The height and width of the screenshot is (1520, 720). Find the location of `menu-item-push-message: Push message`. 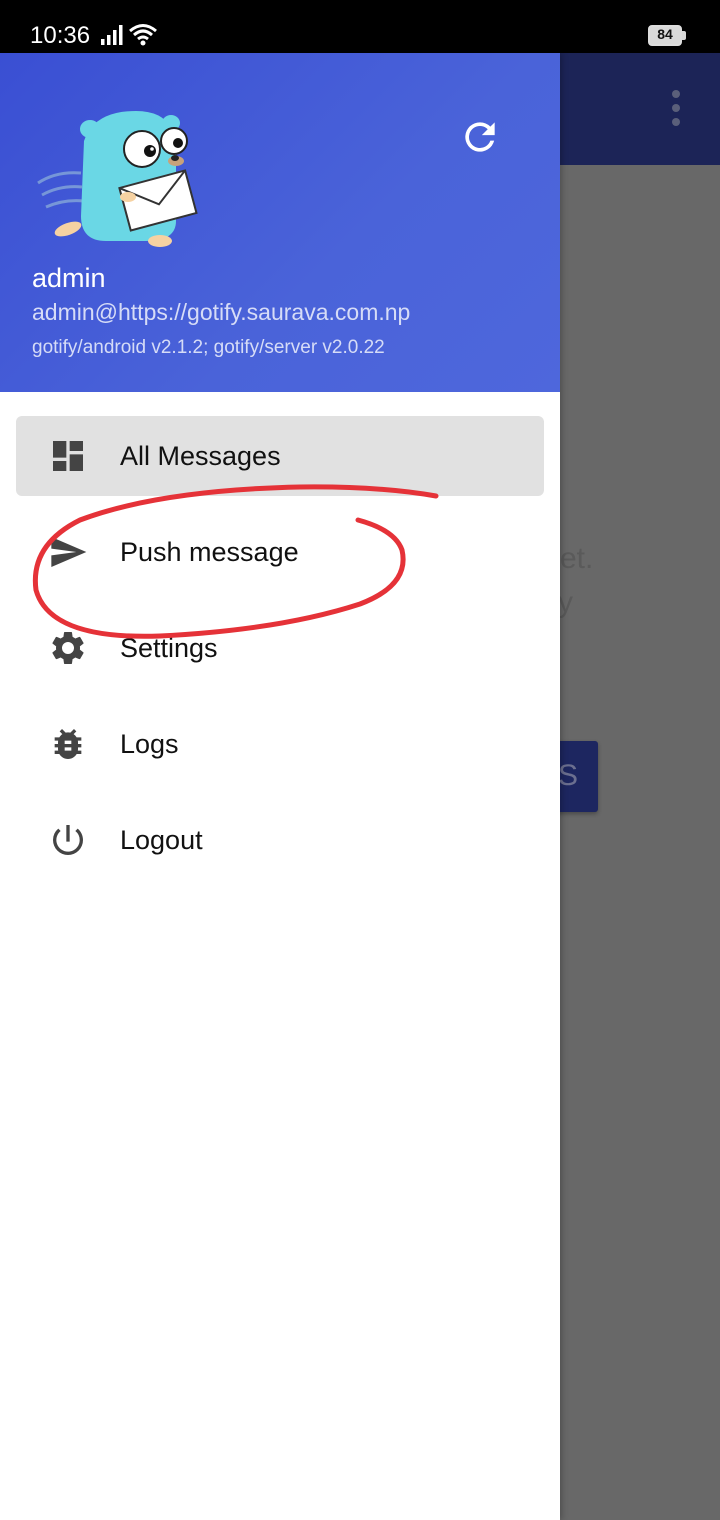

menu-item-push-message: Push message is located at coordinates (280, 552).